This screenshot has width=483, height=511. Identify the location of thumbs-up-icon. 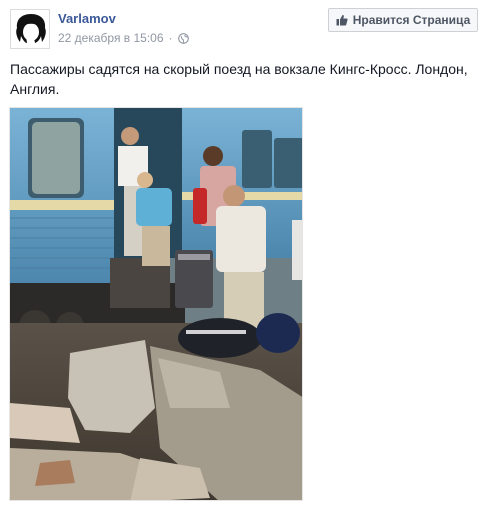
(342, 20).